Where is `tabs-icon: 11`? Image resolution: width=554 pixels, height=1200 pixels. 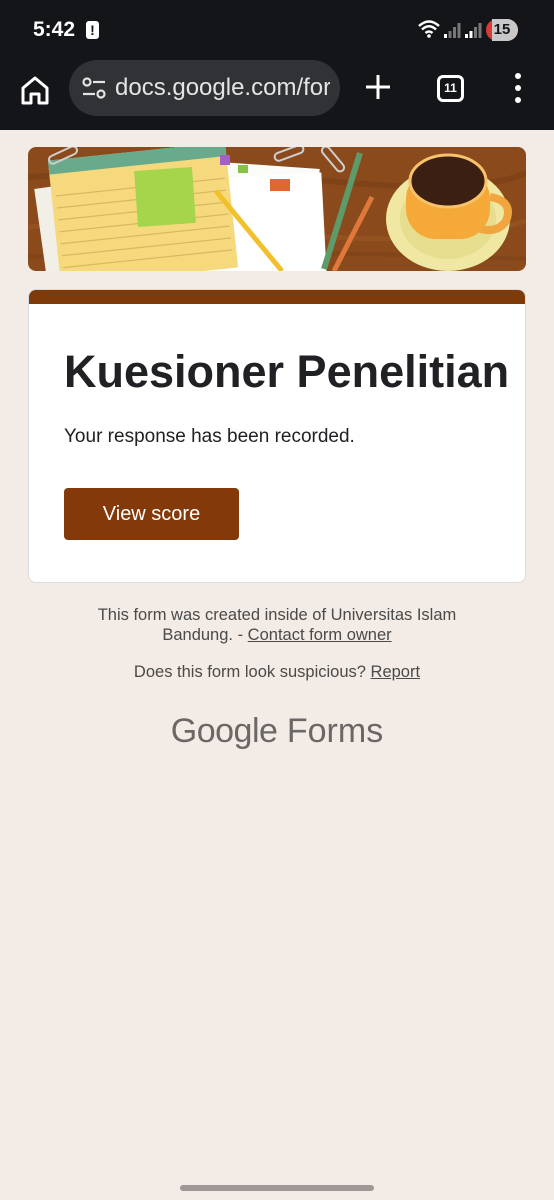 tabs-icon: 11 is located at coordinates (450, 88).